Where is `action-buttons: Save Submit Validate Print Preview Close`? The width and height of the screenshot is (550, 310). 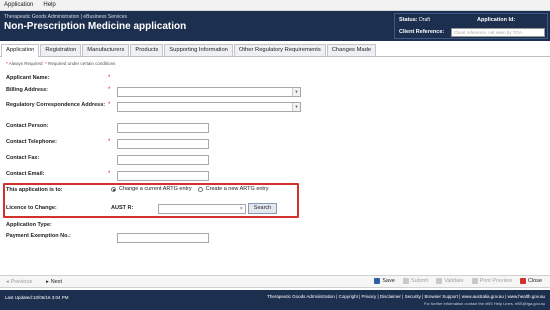 action-buttons: Save Submit Validate Print Preview Close is located at coordinates (458, 281).